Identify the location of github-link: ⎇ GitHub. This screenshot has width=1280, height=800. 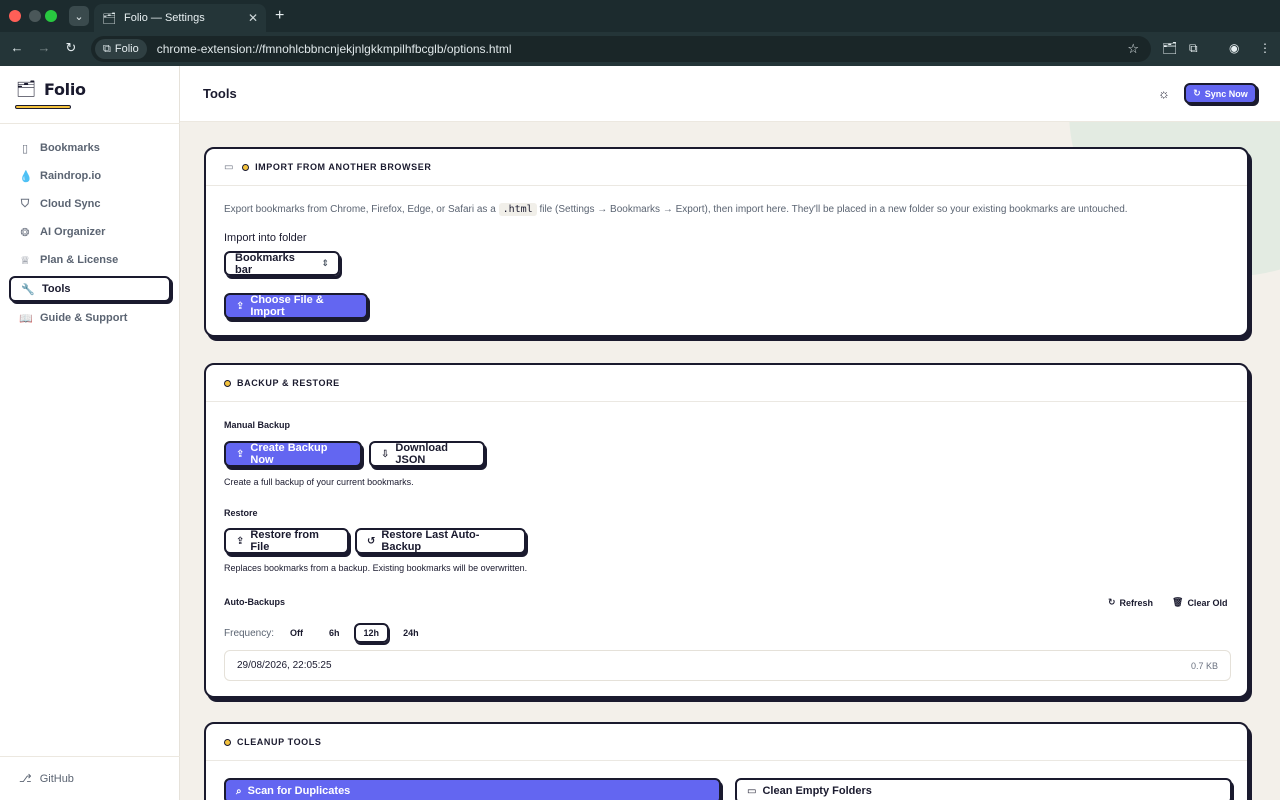
(46, 779).